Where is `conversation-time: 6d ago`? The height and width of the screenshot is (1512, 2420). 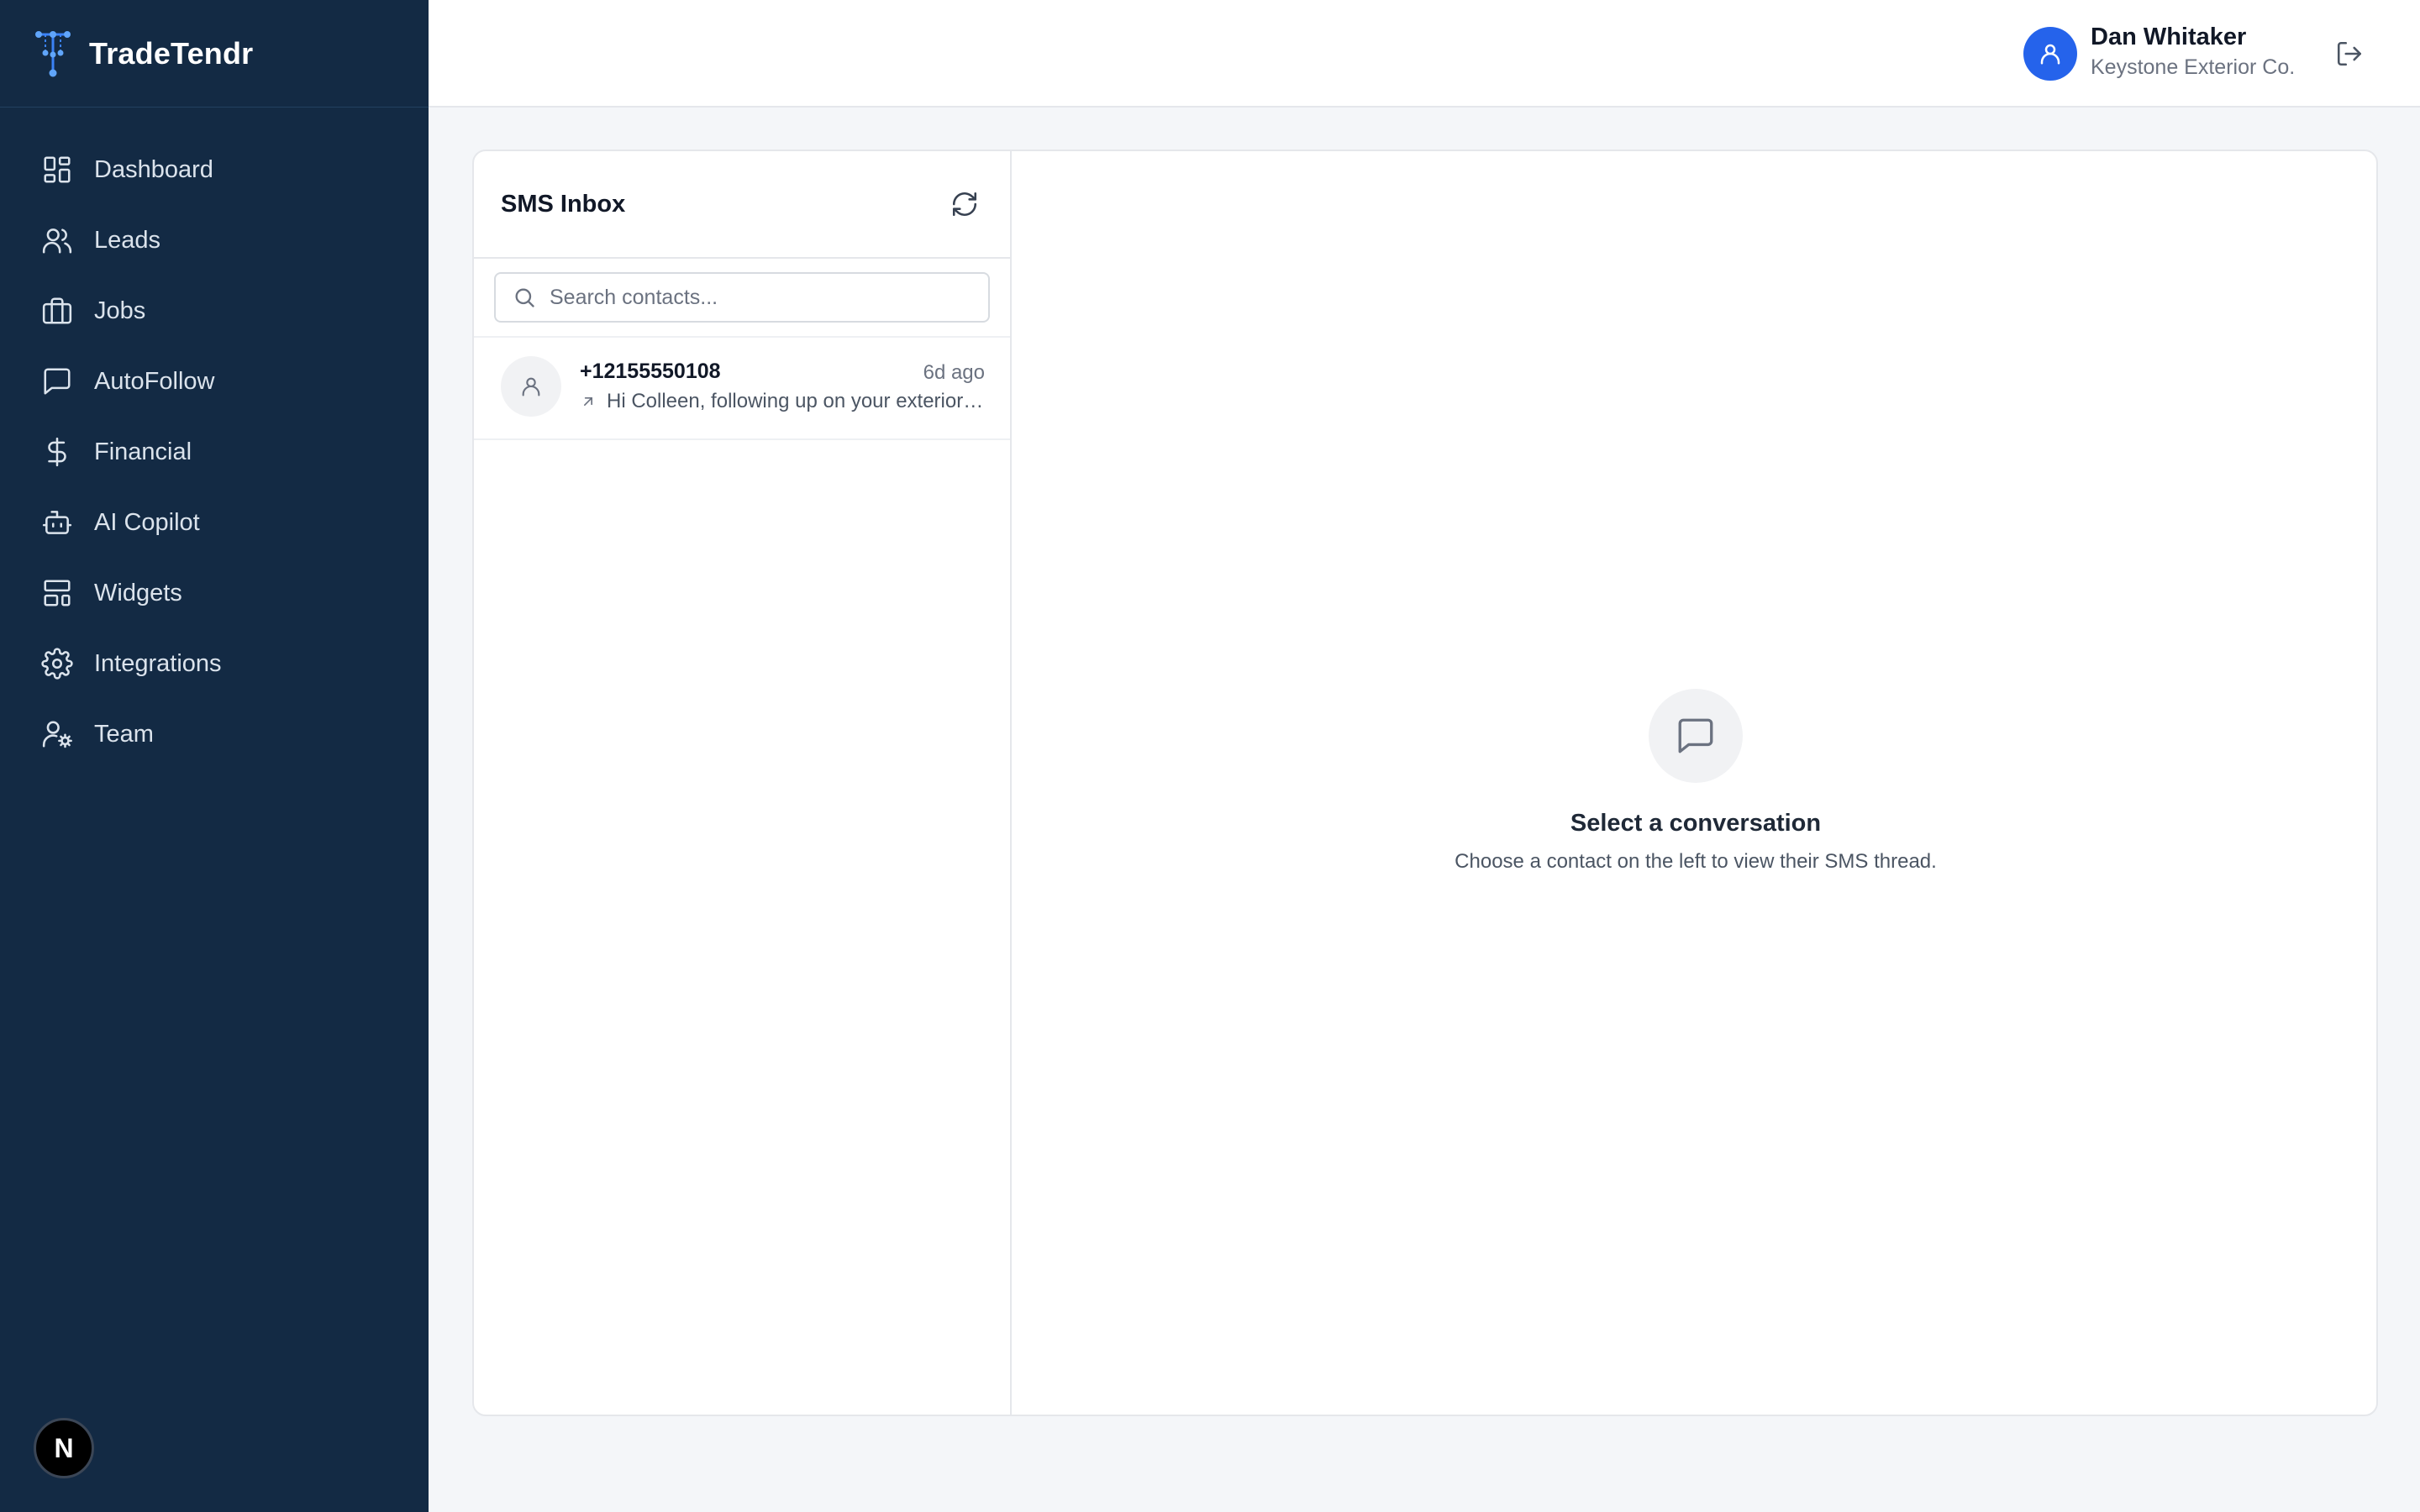 conversation-time: 6d ago is located at coordinates (954, 372).